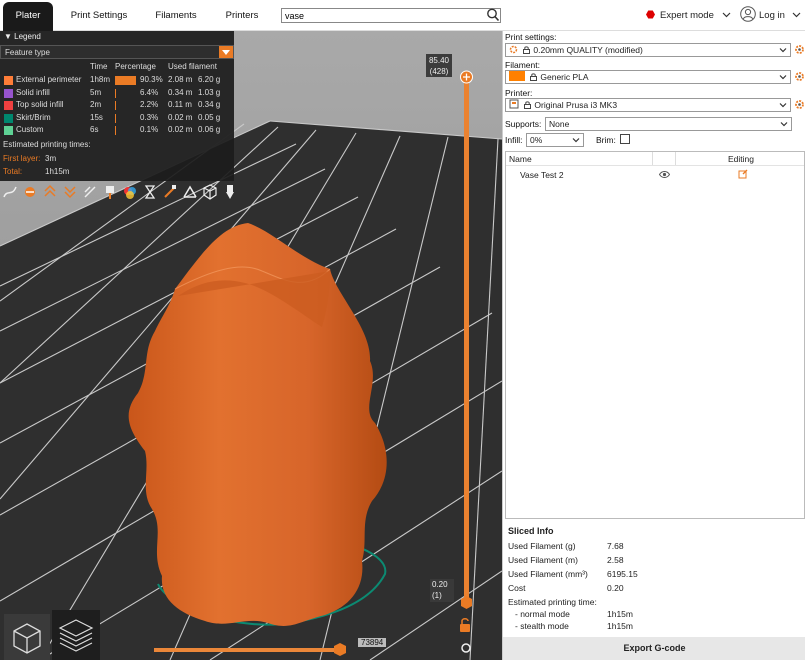  I want to click on object-row: Vase Test 2, so click(655, 175).